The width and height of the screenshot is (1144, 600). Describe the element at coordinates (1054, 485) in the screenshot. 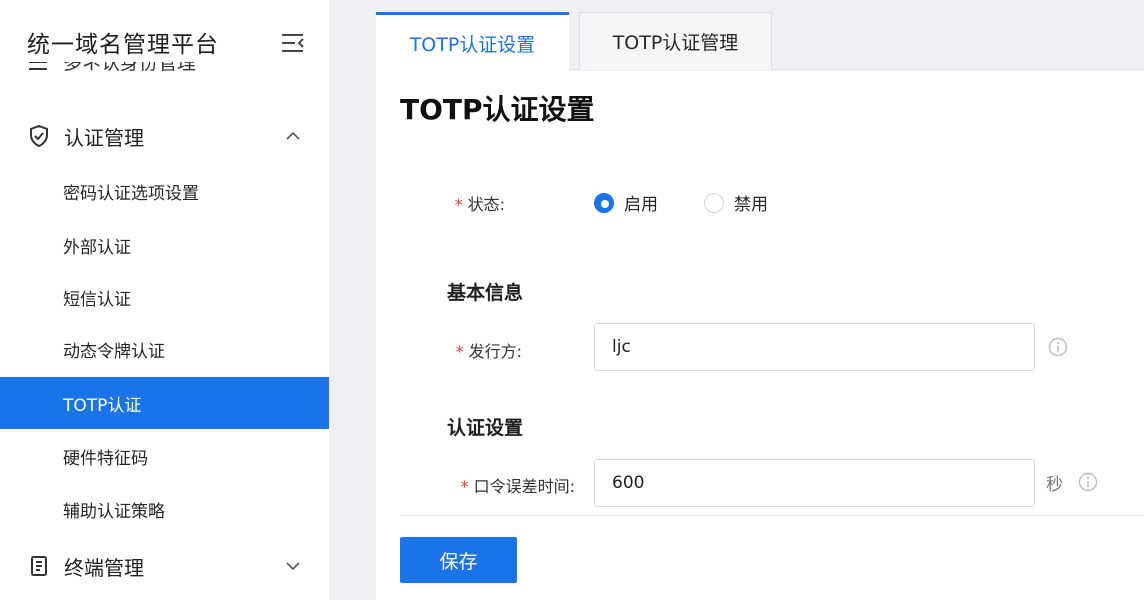

I see `unit-seconds: 秒` at that location.